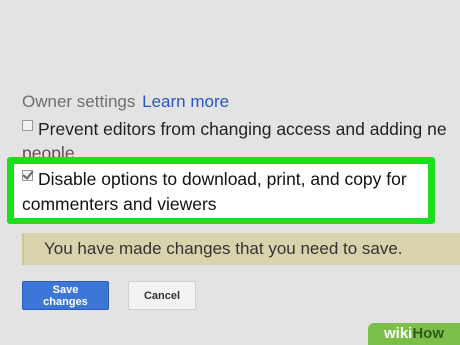 The height and width of the screenshot is (345, 460). What do you see at coordinates (162, 295) in the screenshot?
I see `cancel-button: Cancel` at bounding box center [162, 295].